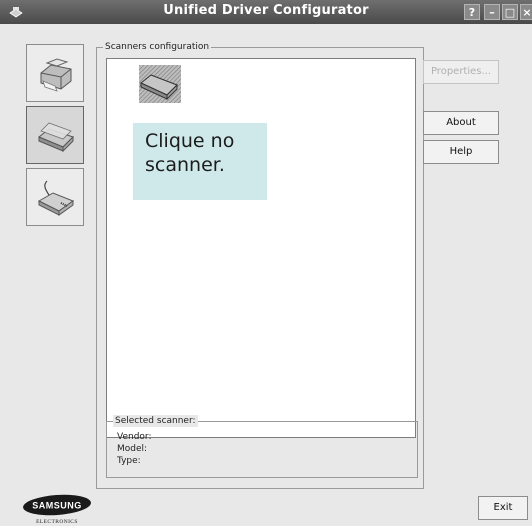 The image size is (532, 526). I want to click on sidebar-item-scanners, so click(55, 135).